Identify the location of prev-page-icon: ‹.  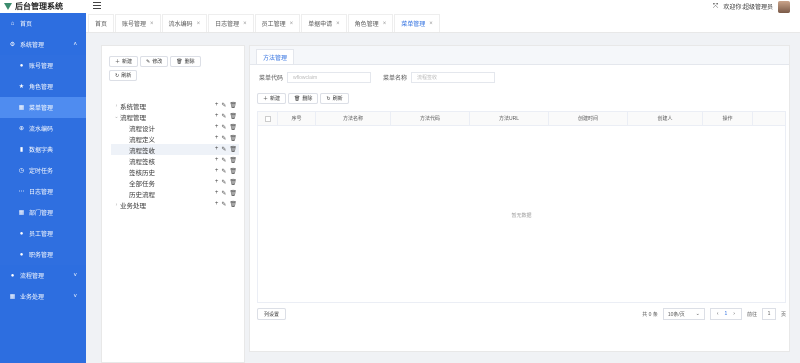
(718, 314).